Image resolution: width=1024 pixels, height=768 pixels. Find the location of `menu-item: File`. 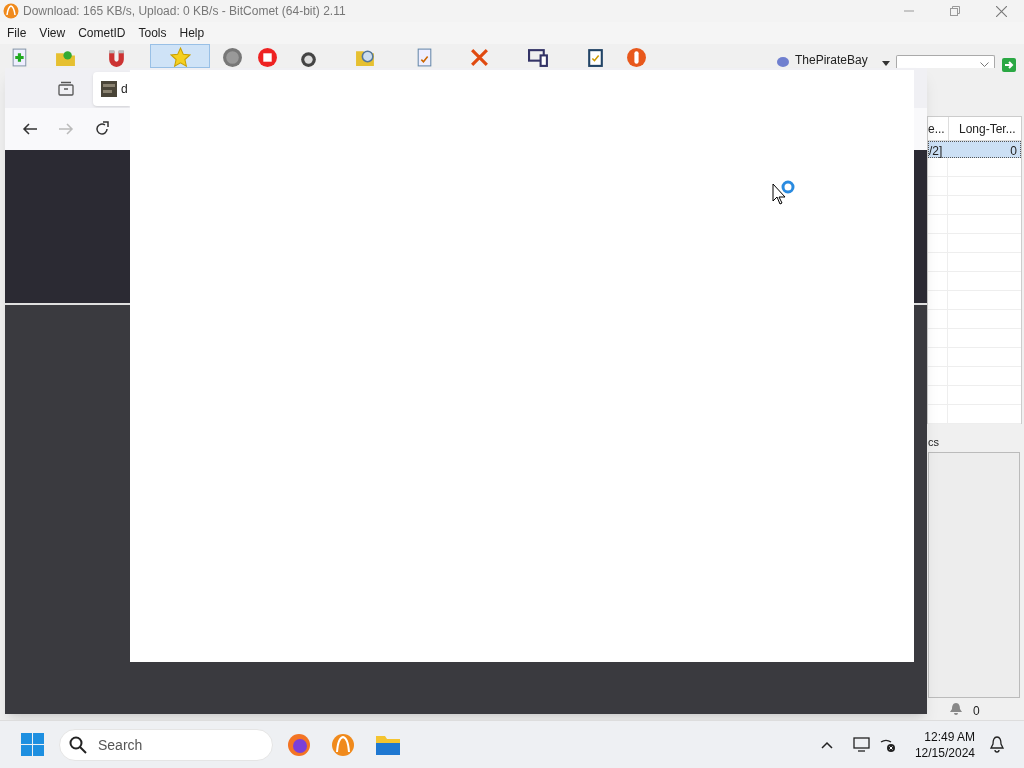

menu-item: File is located at coordinates (17, 33).